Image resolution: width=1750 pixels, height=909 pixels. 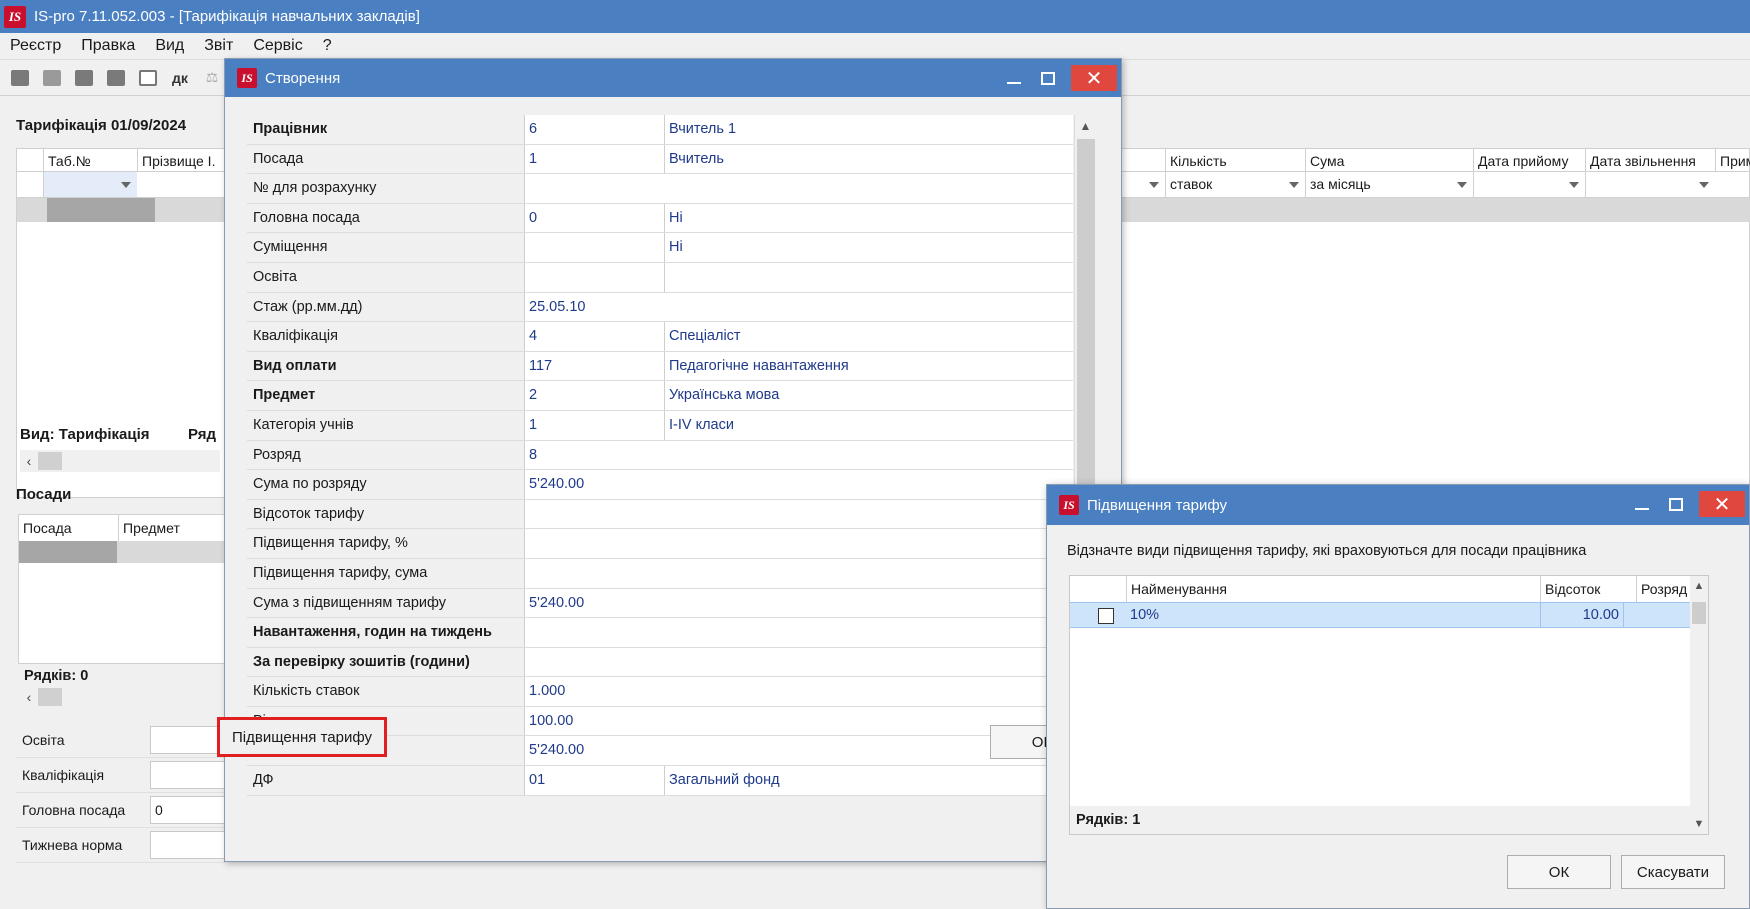 I want to click on column-header-percent: Відсоток, so click(x=1588, y=589).